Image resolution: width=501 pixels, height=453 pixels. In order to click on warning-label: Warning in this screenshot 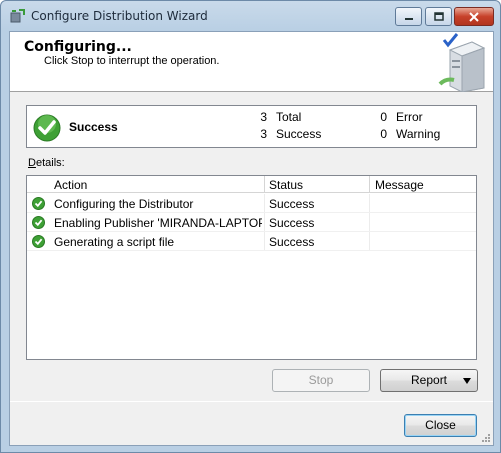, I will do `click(418, 134)`.